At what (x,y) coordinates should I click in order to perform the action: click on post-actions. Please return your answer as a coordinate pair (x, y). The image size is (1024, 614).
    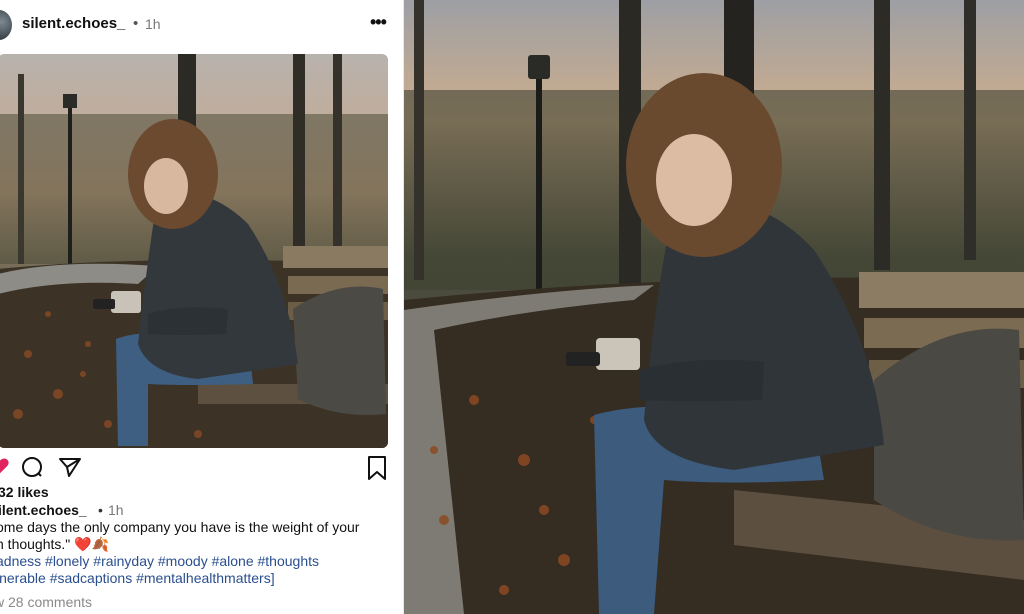
    Looking at the image, I should click on (202, 470).